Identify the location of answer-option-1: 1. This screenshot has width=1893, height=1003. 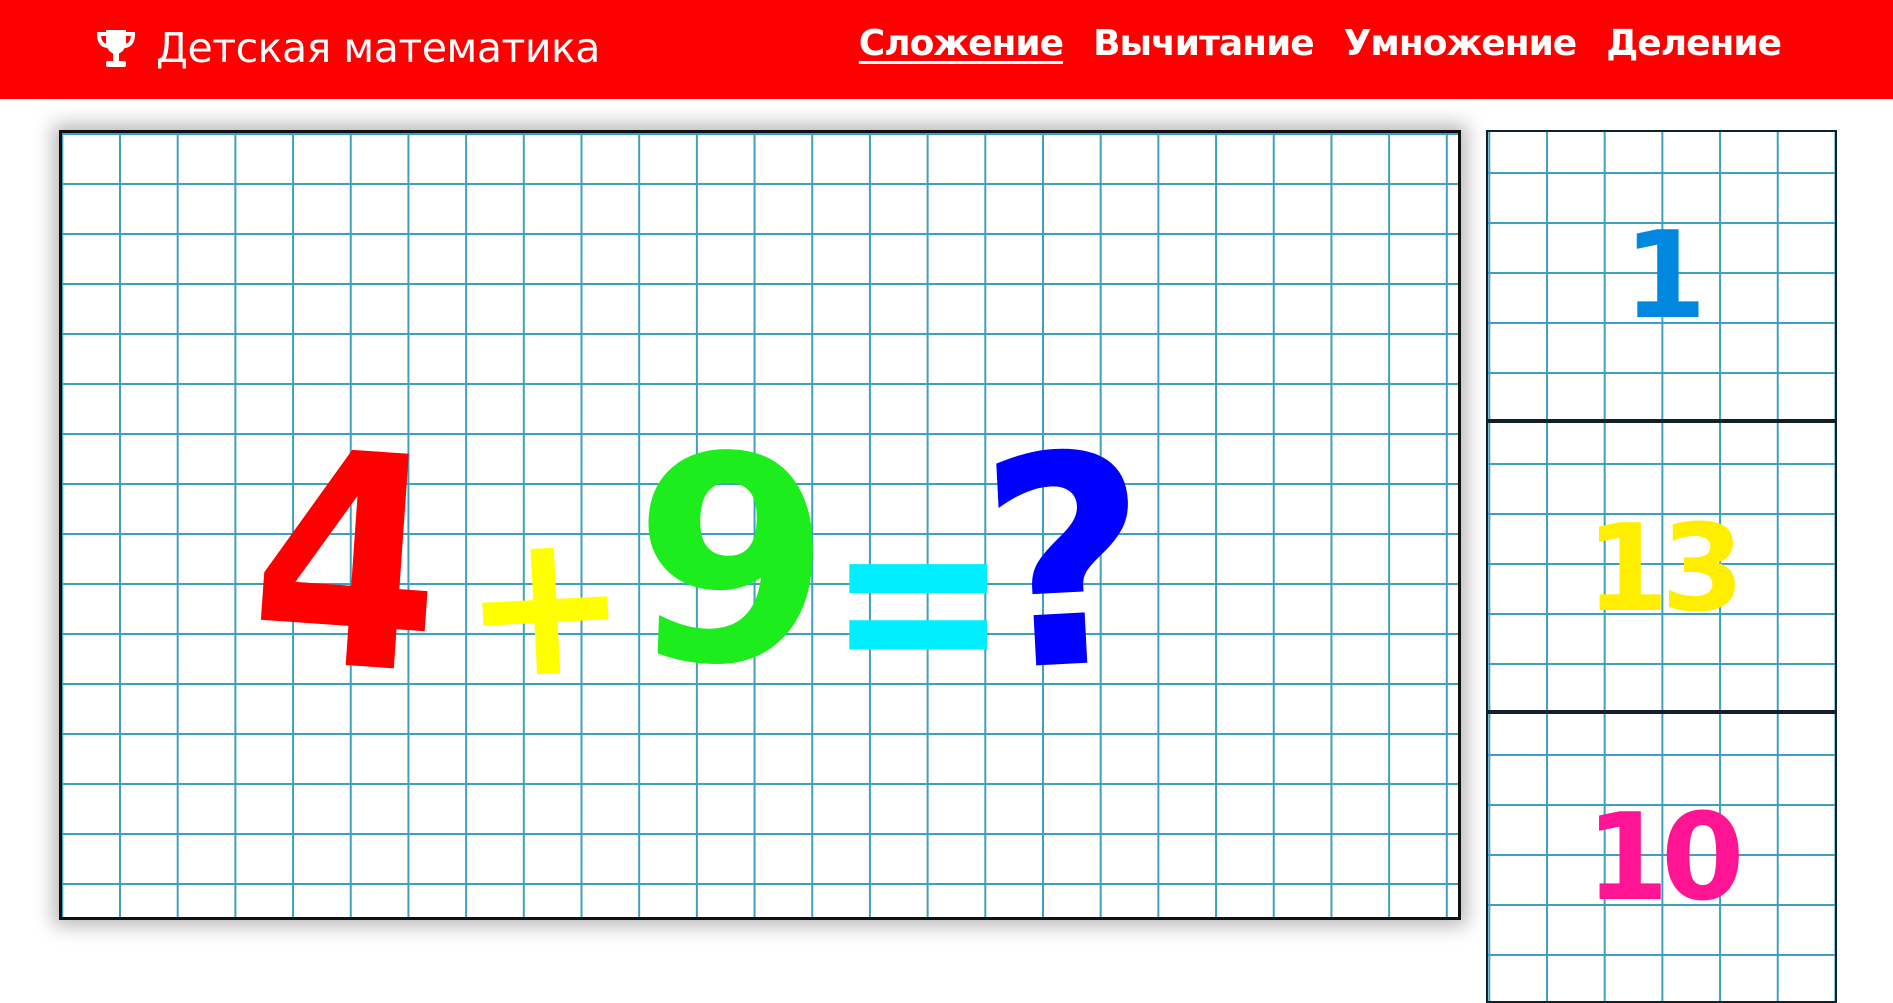
(1661, 275).